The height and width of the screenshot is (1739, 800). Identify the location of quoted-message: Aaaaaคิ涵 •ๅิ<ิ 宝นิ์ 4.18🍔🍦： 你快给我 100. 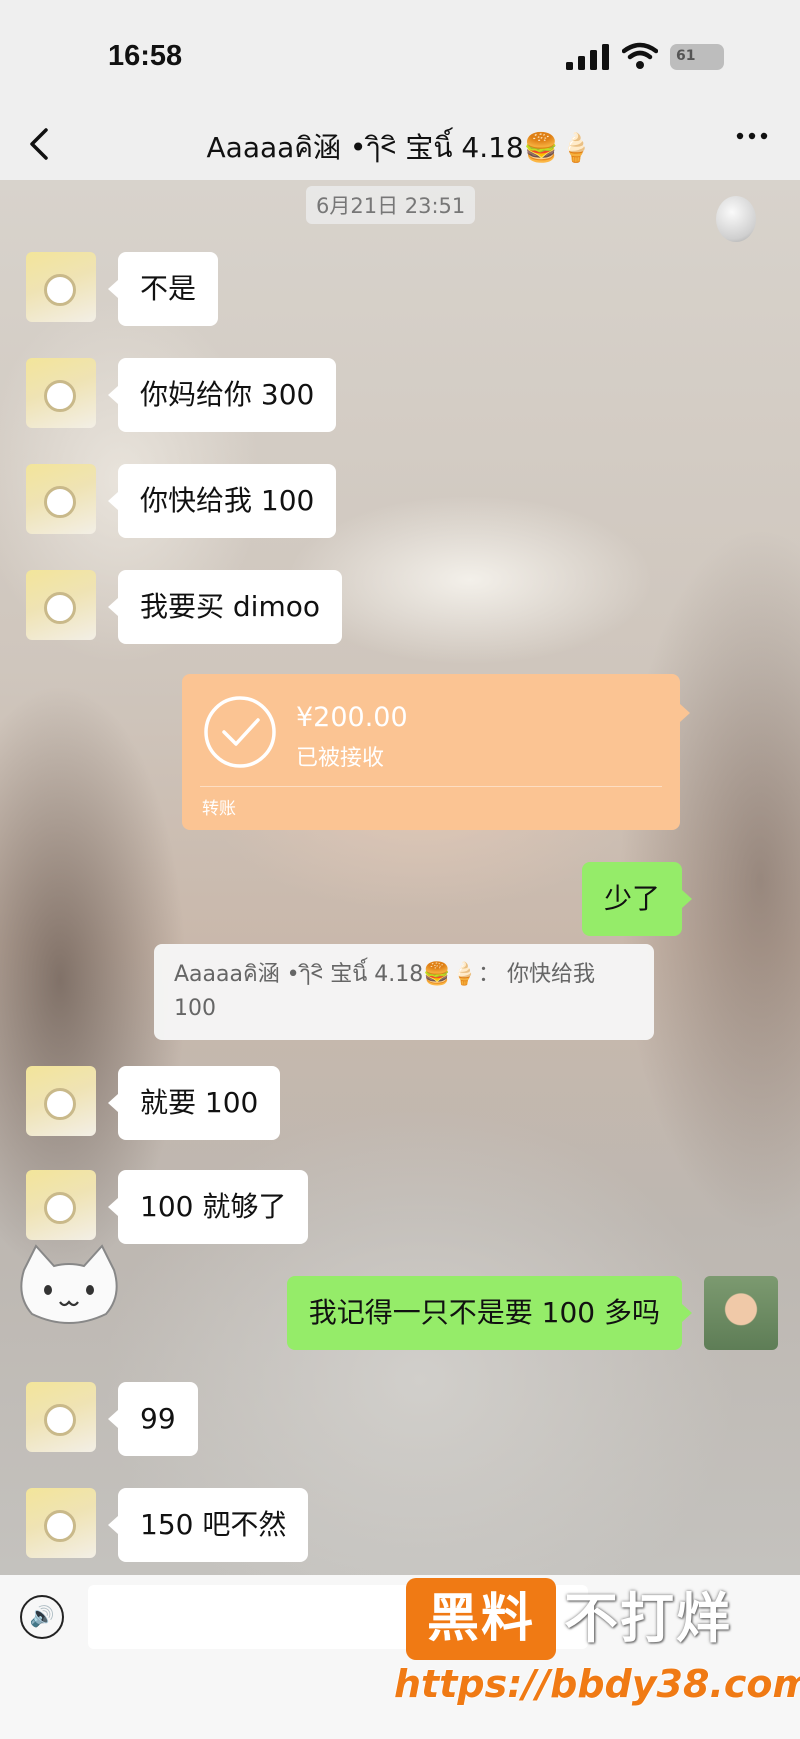
(404, 992).